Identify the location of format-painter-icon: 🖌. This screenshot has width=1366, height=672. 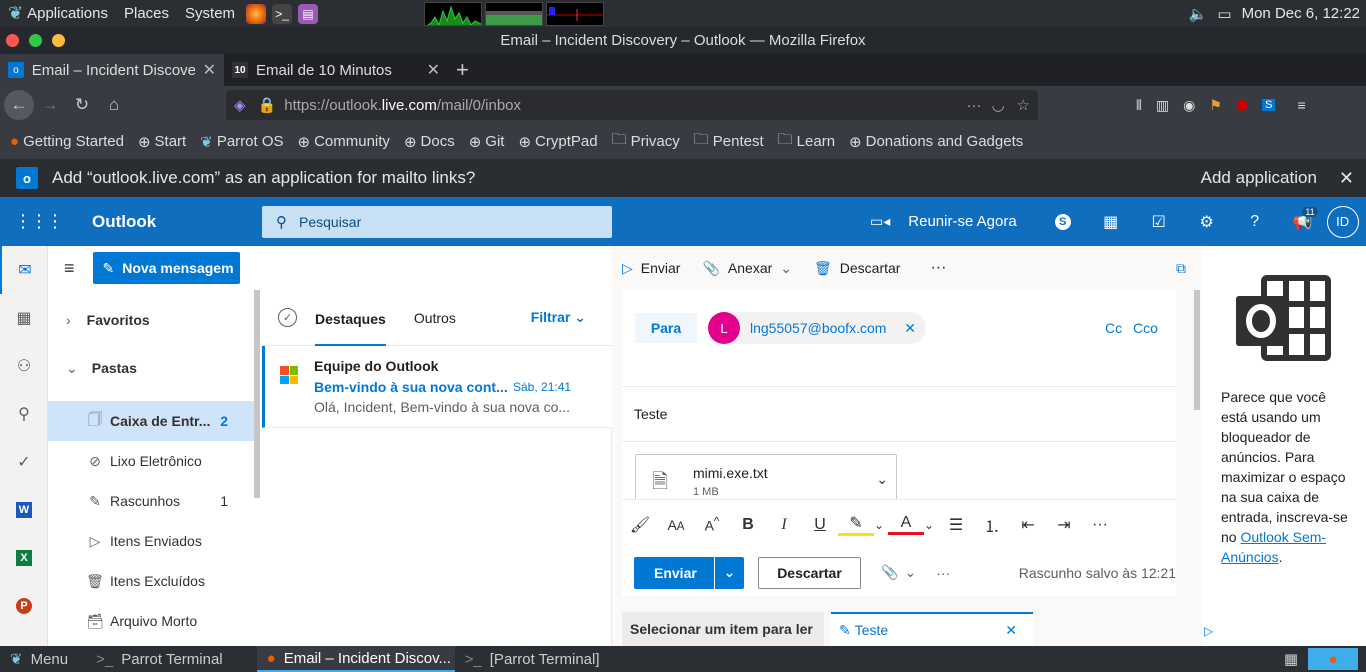
(640, 525).